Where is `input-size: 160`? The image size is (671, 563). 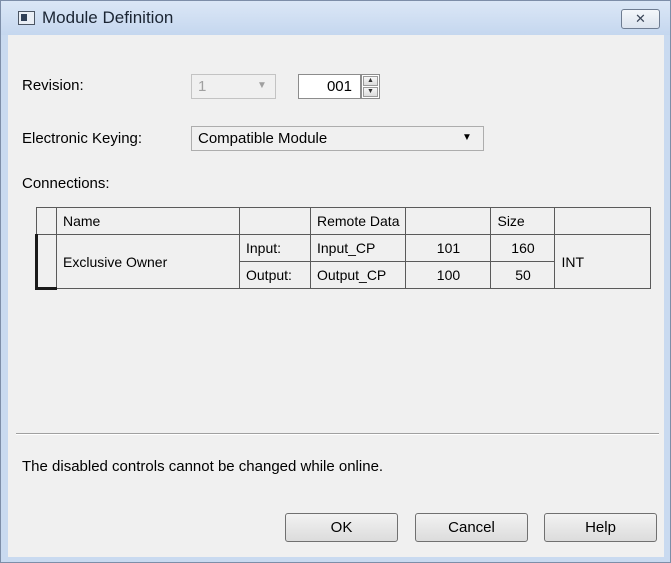
input-size: 160 is located at coordinates (523, 248).